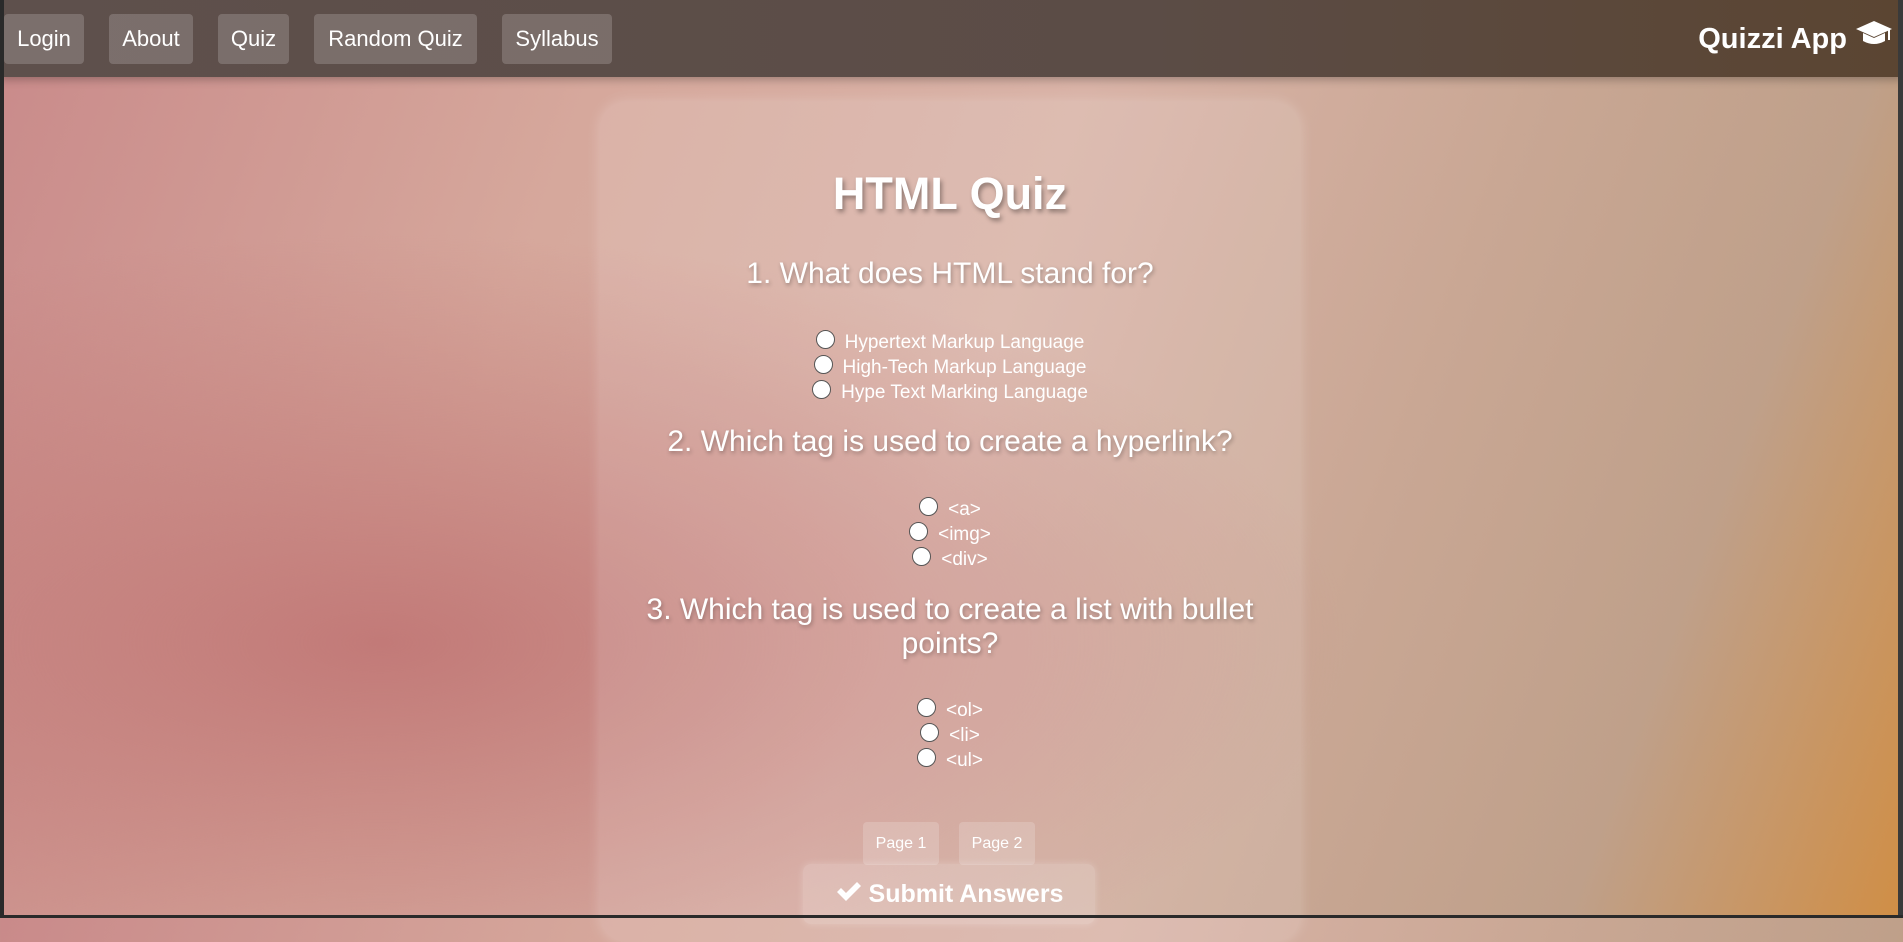 The height and width of the screenshot is (942, 1903). I want to click on option-label: High-Tech Markup Language, so click(964, 367).